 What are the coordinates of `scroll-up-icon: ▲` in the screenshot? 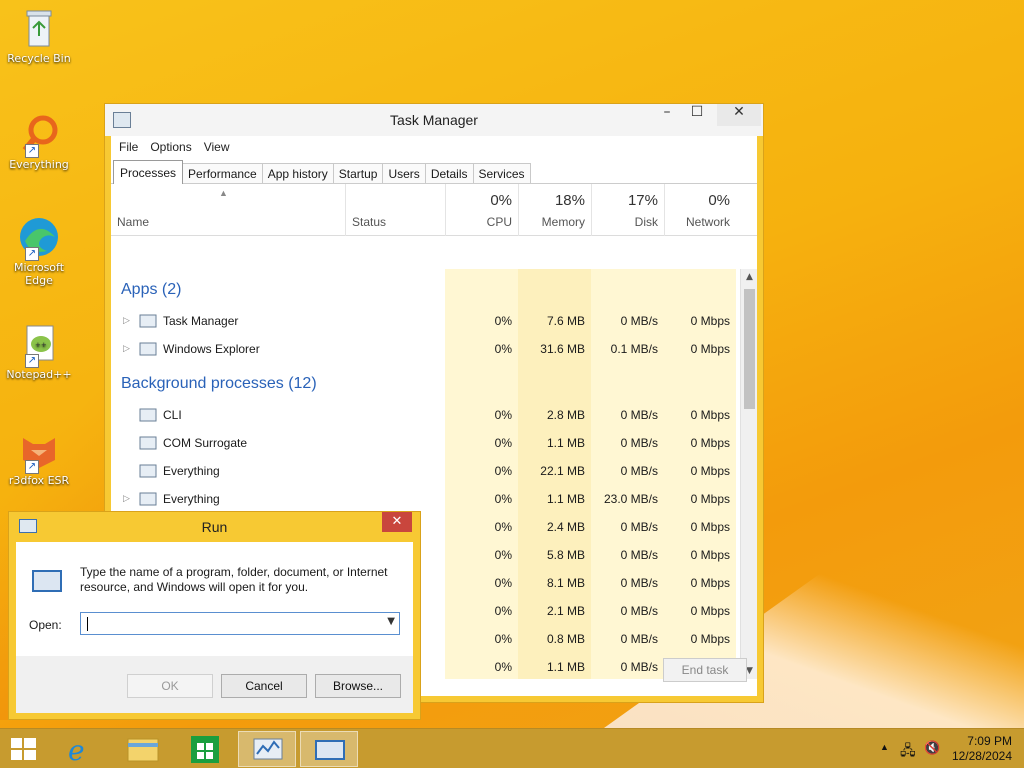 It's located at (749, 277).